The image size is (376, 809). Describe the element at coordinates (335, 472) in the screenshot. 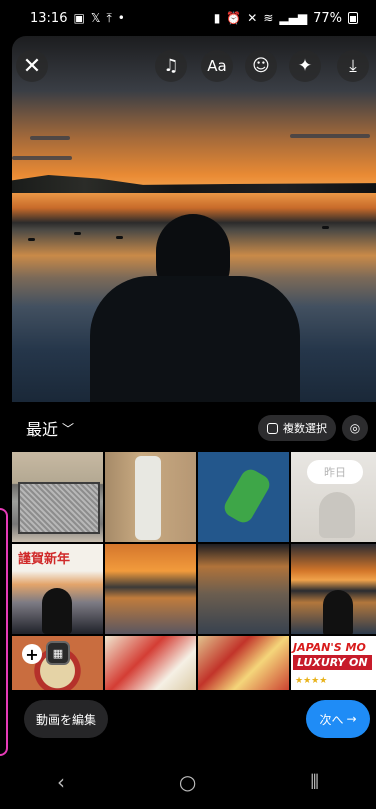

I see `yesterday-label: 昨日` at that location.